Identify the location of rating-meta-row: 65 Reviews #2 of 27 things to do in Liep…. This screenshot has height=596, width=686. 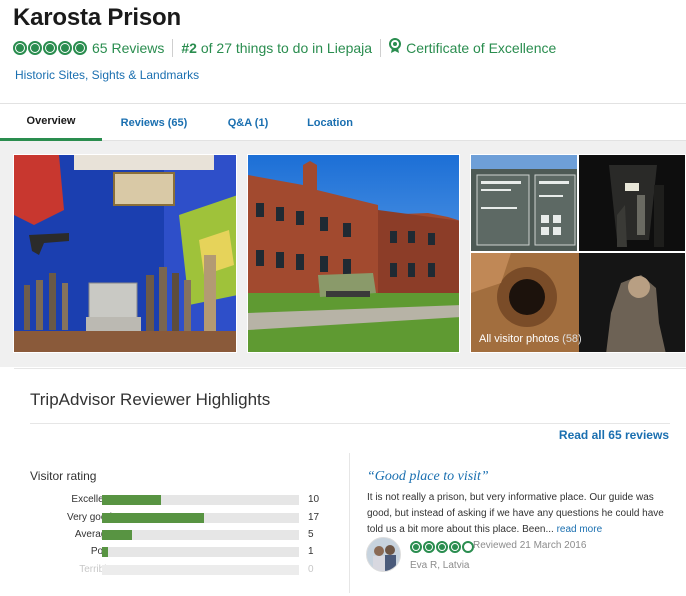
(284, 47).